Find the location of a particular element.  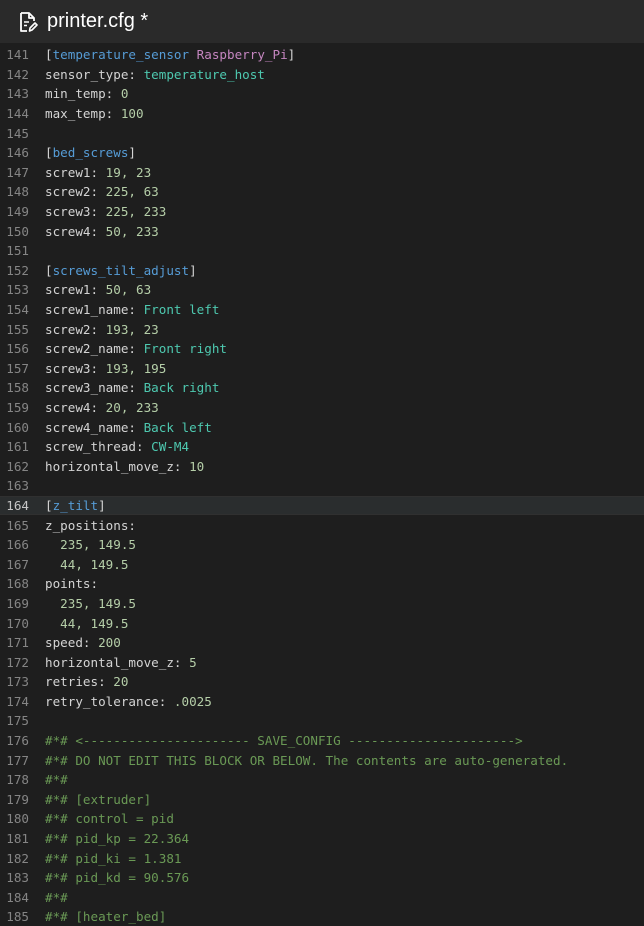

line-text: retry_tolerance: .0025 is located at coordinates (128, 701).